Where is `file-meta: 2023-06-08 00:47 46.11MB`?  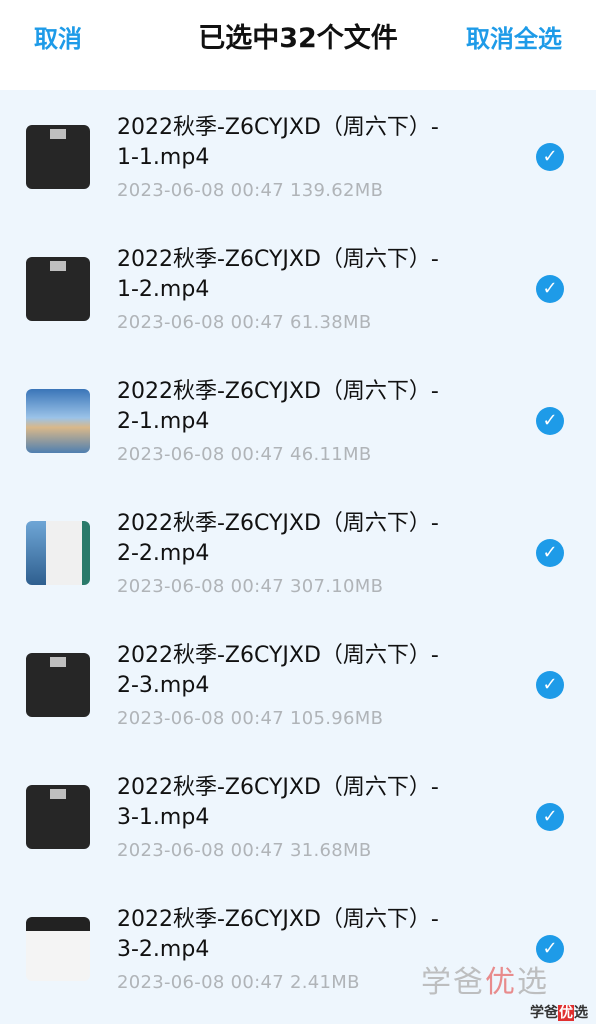 file-meta: 2023-06-08 00:47 46.11MB is located at coordinates (244, 454).